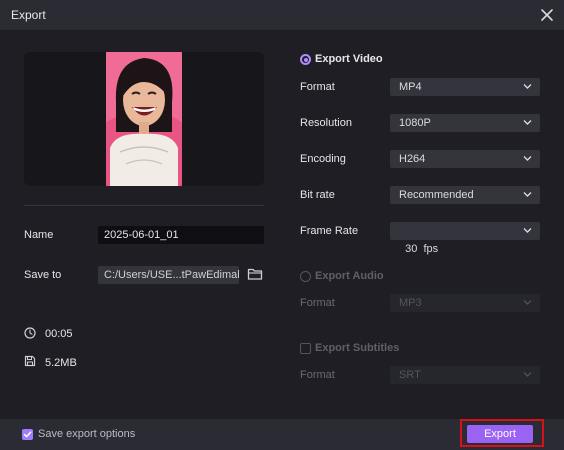 The image size is (564, 450). What do you see at coordinates (305, 348) in the screenshot?
I see `export-subtitles-checkbox` at bounding box center [305, 348].